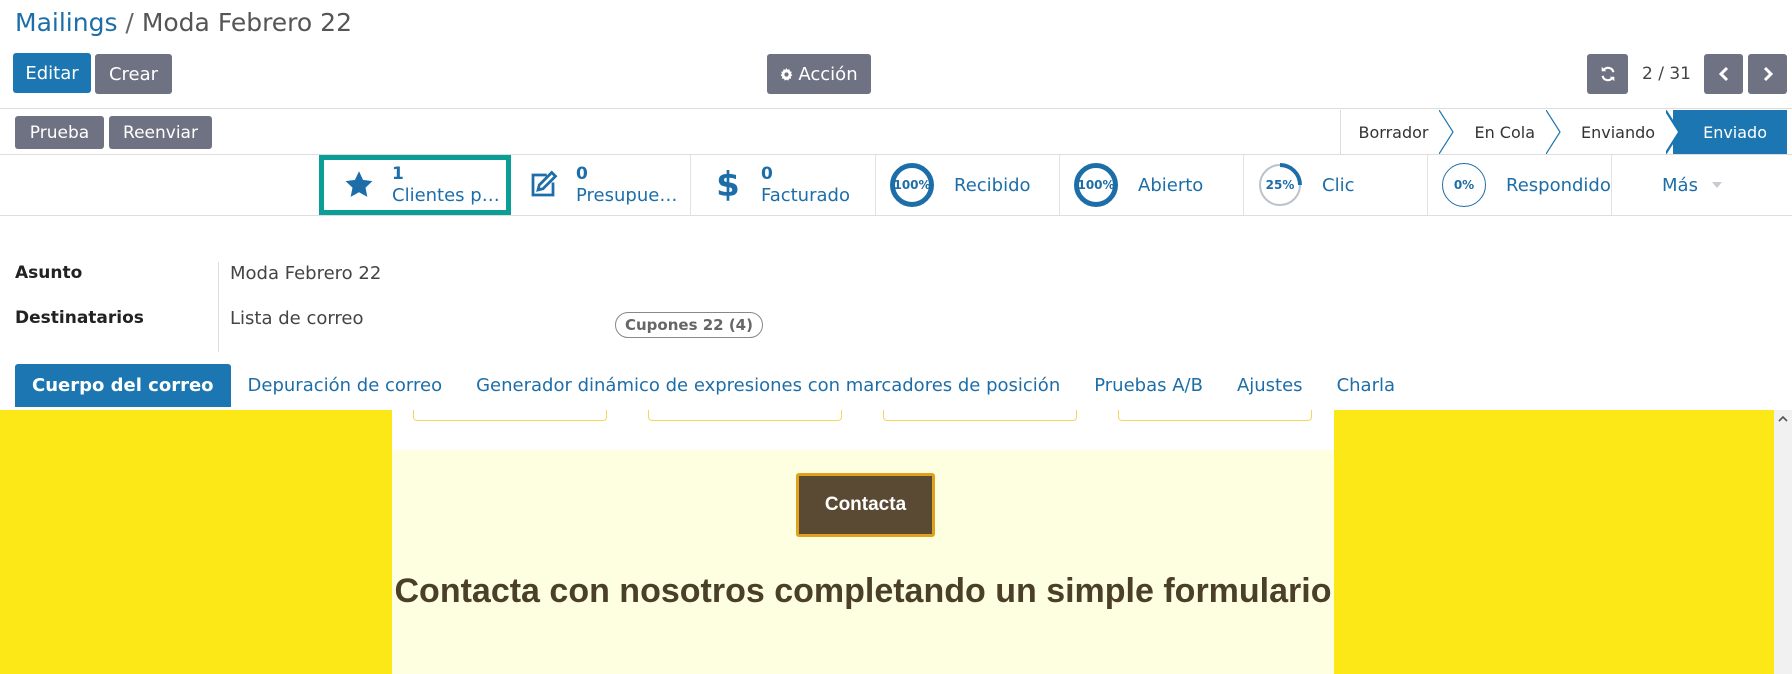 The image size is (1792, 674). Describe the element at coordinates (1735, 132) in the screenshot. I see `status-stage-label: Enviado` at that location.